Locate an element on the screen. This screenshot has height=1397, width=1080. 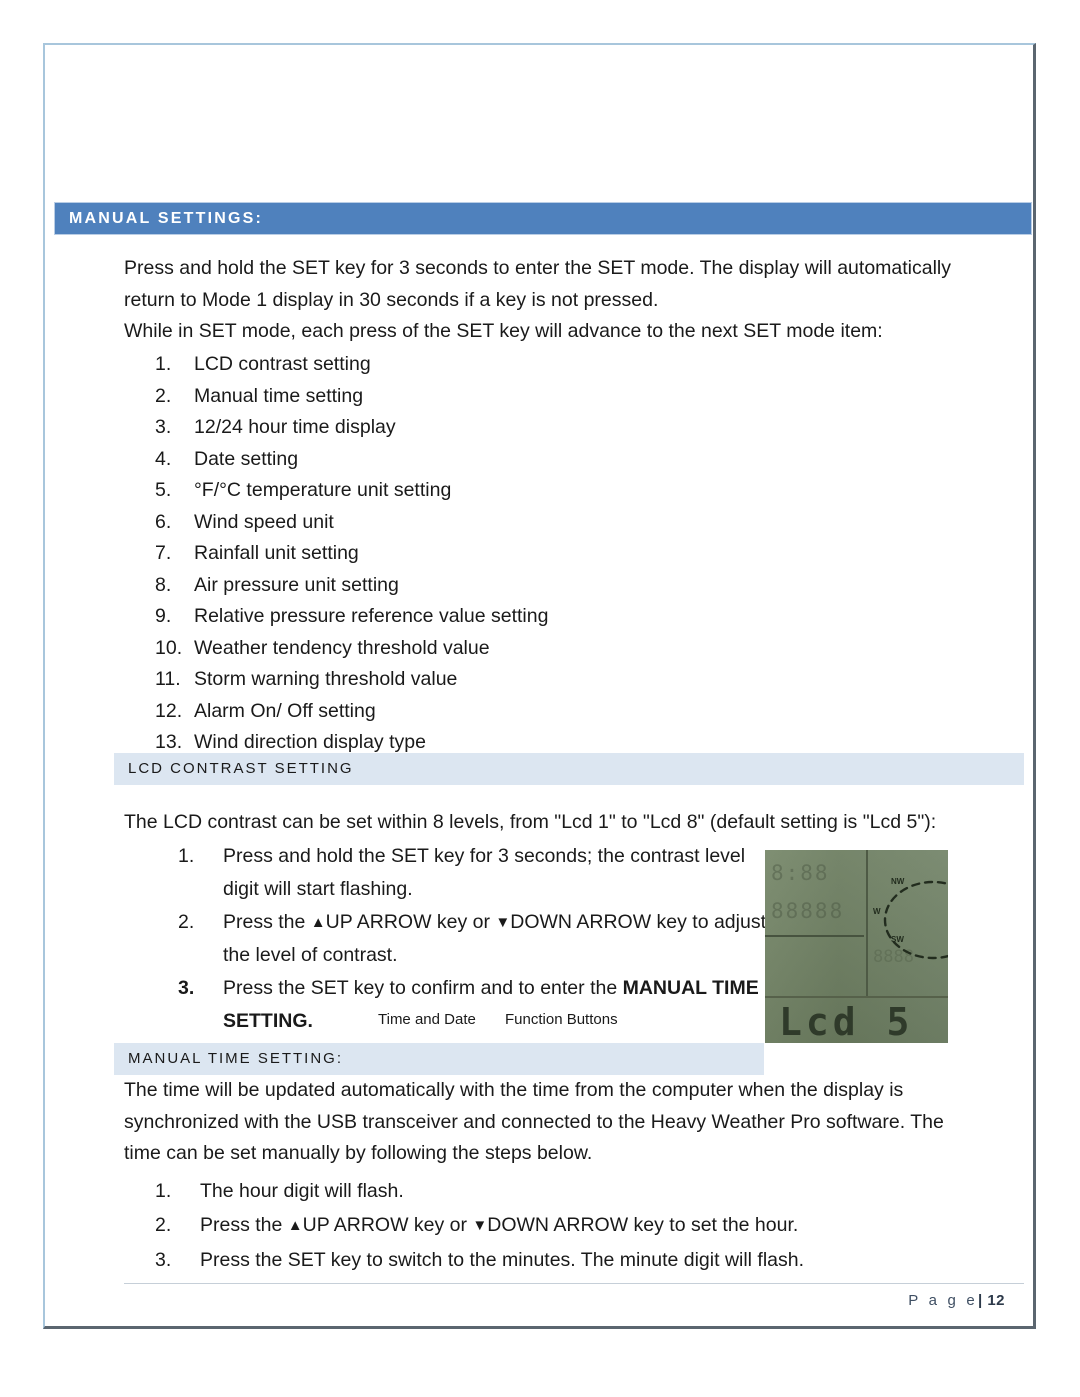
wind-compass-icon is located at coordinates (909, 920).